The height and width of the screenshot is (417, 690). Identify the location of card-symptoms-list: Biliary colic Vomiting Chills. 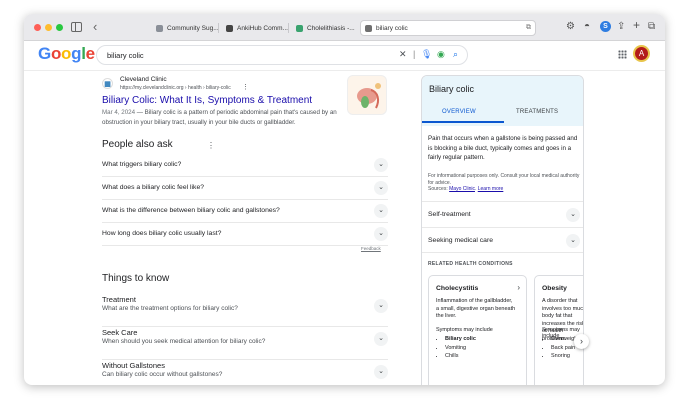
(460, 348).